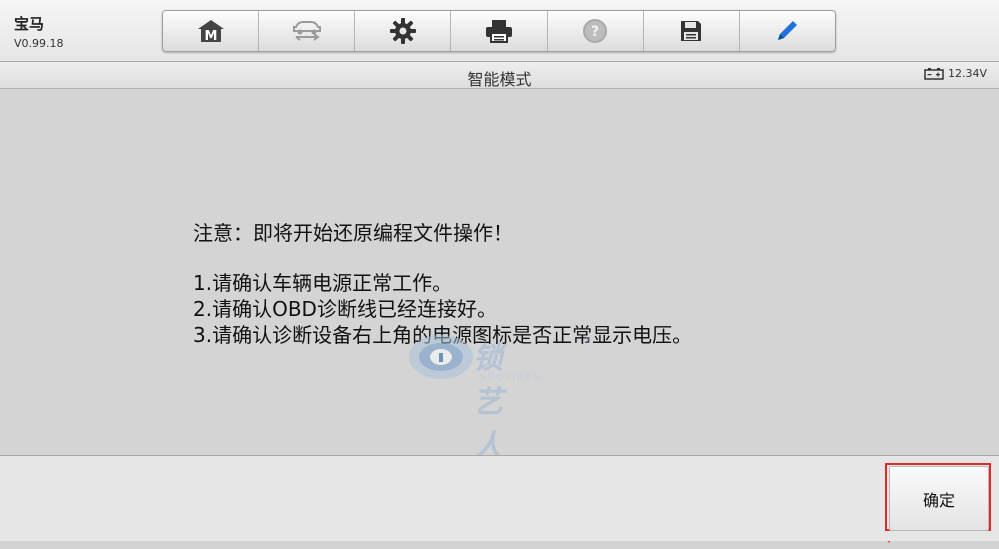 The width and height of the screenshot is (999, 549). I want to click on watermark-registered: ®, so click(587, 339).